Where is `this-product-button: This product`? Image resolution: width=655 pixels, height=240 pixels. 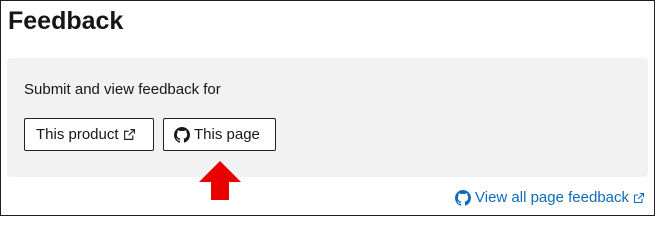
this-product-button: This product is located at coordinates (89, 134).